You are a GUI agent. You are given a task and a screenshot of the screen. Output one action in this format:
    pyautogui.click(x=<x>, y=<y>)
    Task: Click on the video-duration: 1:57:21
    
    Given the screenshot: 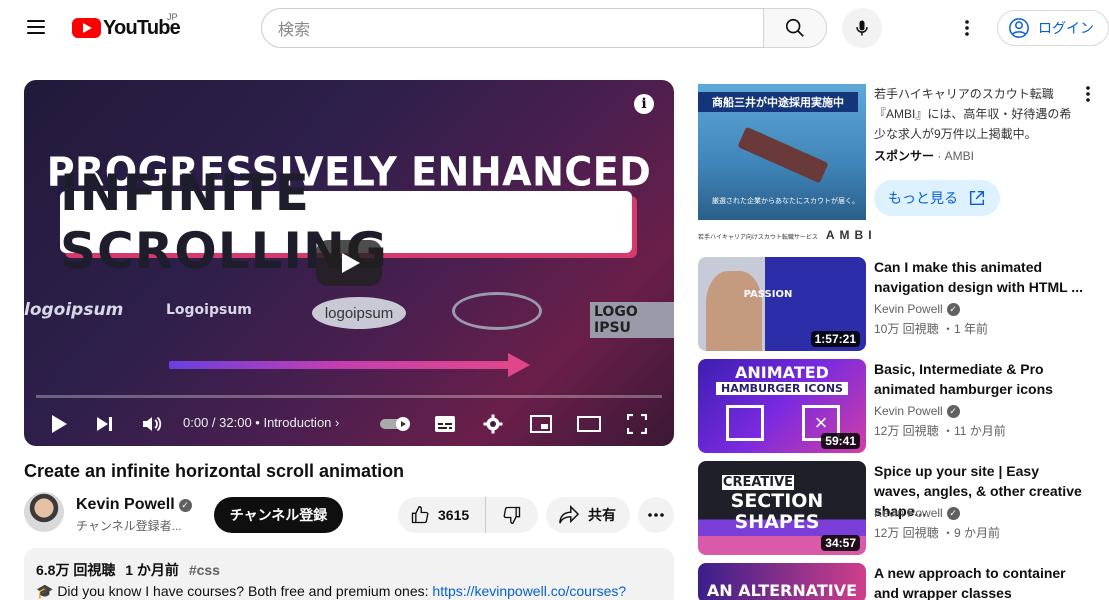 What is the action you would take?
    pyautogui.click(x=835, y=339)
    